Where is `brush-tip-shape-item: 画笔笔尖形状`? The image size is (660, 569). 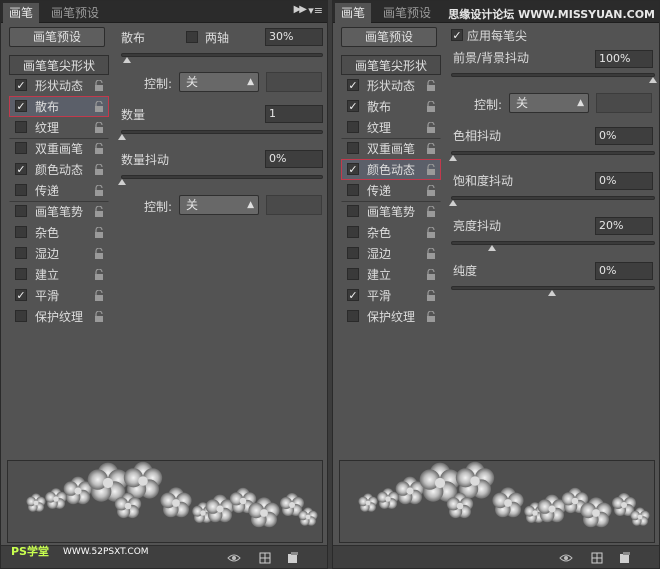 brush-tip-shape-item: 画笔笔尖形状 is located at coordinates (59, 65).